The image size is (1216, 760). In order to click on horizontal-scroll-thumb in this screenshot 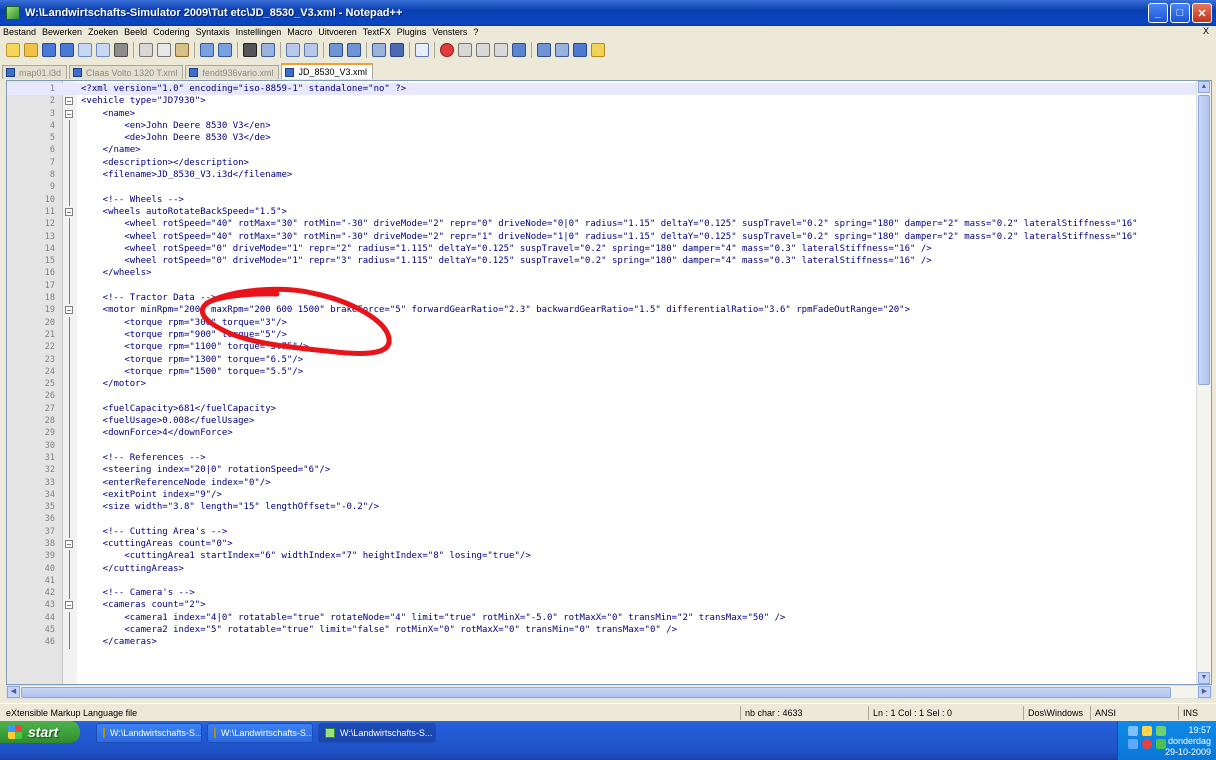, I will do `click(596, 692)`.